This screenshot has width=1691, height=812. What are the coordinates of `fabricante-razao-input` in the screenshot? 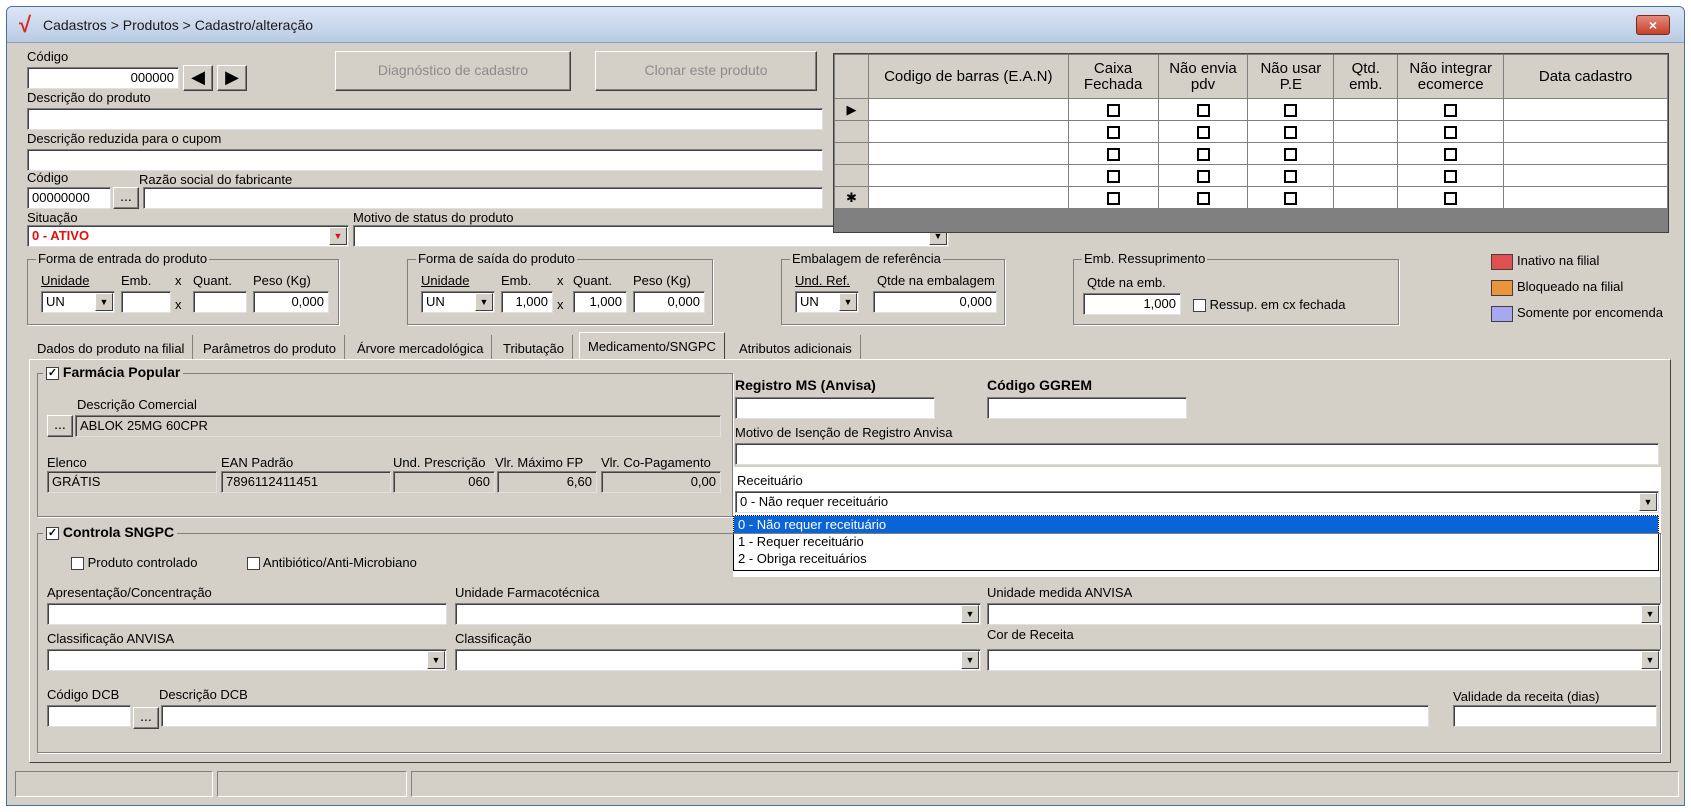 It's located at (483, 198).